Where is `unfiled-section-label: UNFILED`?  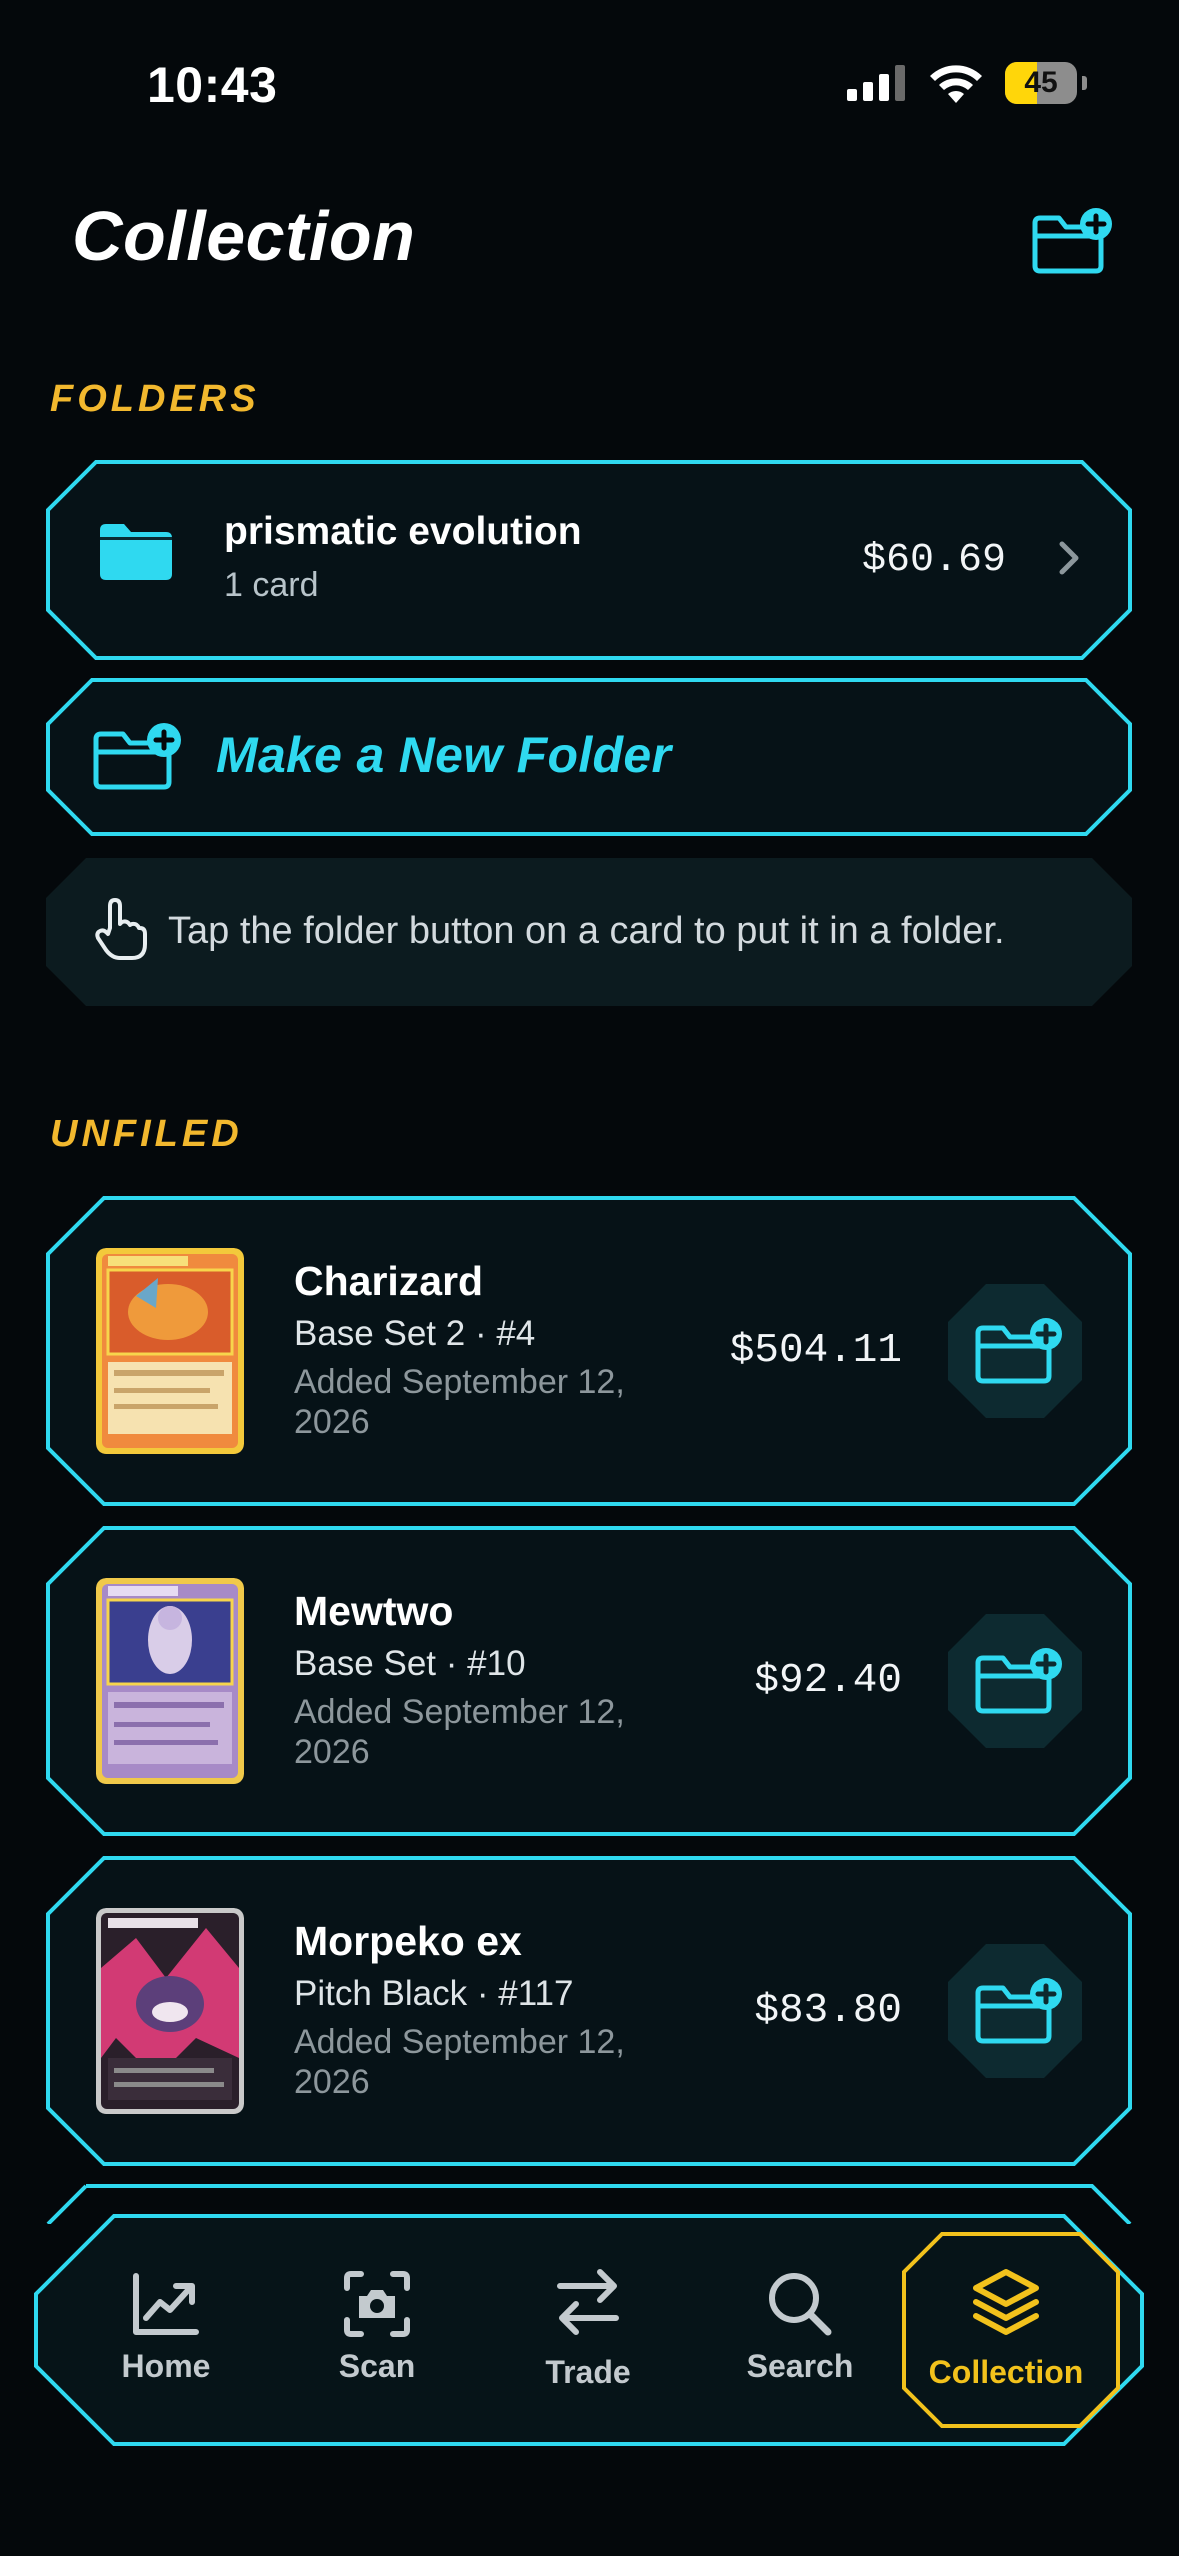 unfiled-section-label: UNFILED is located at coordinates (146, 1134).